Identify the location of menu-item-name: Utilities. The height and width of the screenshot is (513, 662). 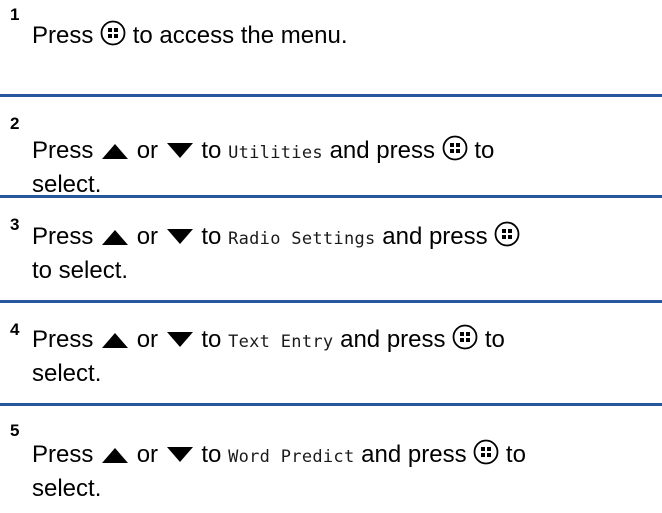
(275, 153).